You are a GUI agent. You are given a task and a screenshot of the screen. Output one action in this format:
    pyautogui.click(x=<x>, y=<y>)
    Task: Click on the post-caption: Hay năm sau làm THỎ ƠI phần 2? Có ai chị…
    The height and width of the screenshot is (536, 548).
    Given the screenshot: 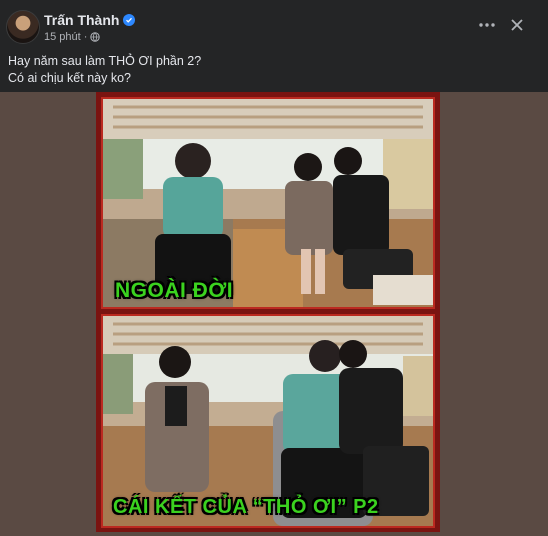 What is the action you would take?
    pyautogui.click(x=104, y=70)
    